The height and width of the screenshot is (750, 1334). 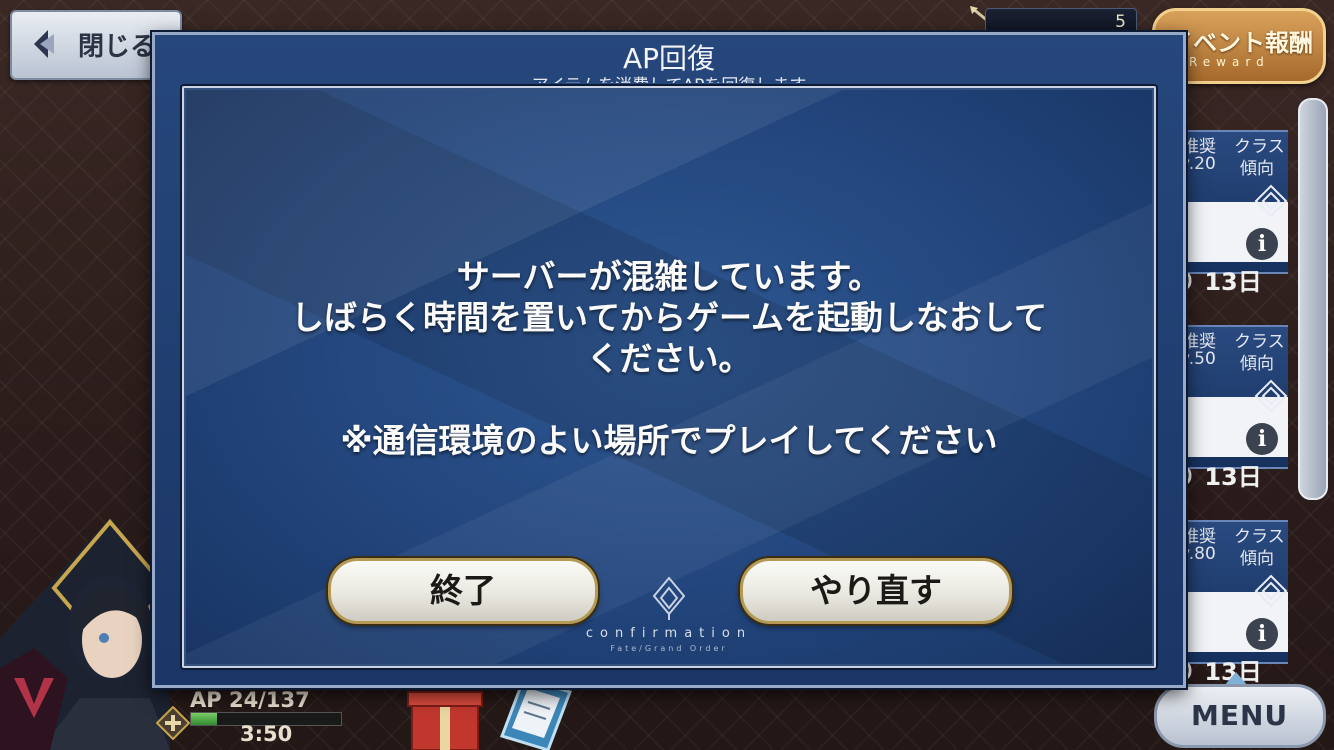 I want to click on menu-label: MENU, so click(x=1240, y=715).